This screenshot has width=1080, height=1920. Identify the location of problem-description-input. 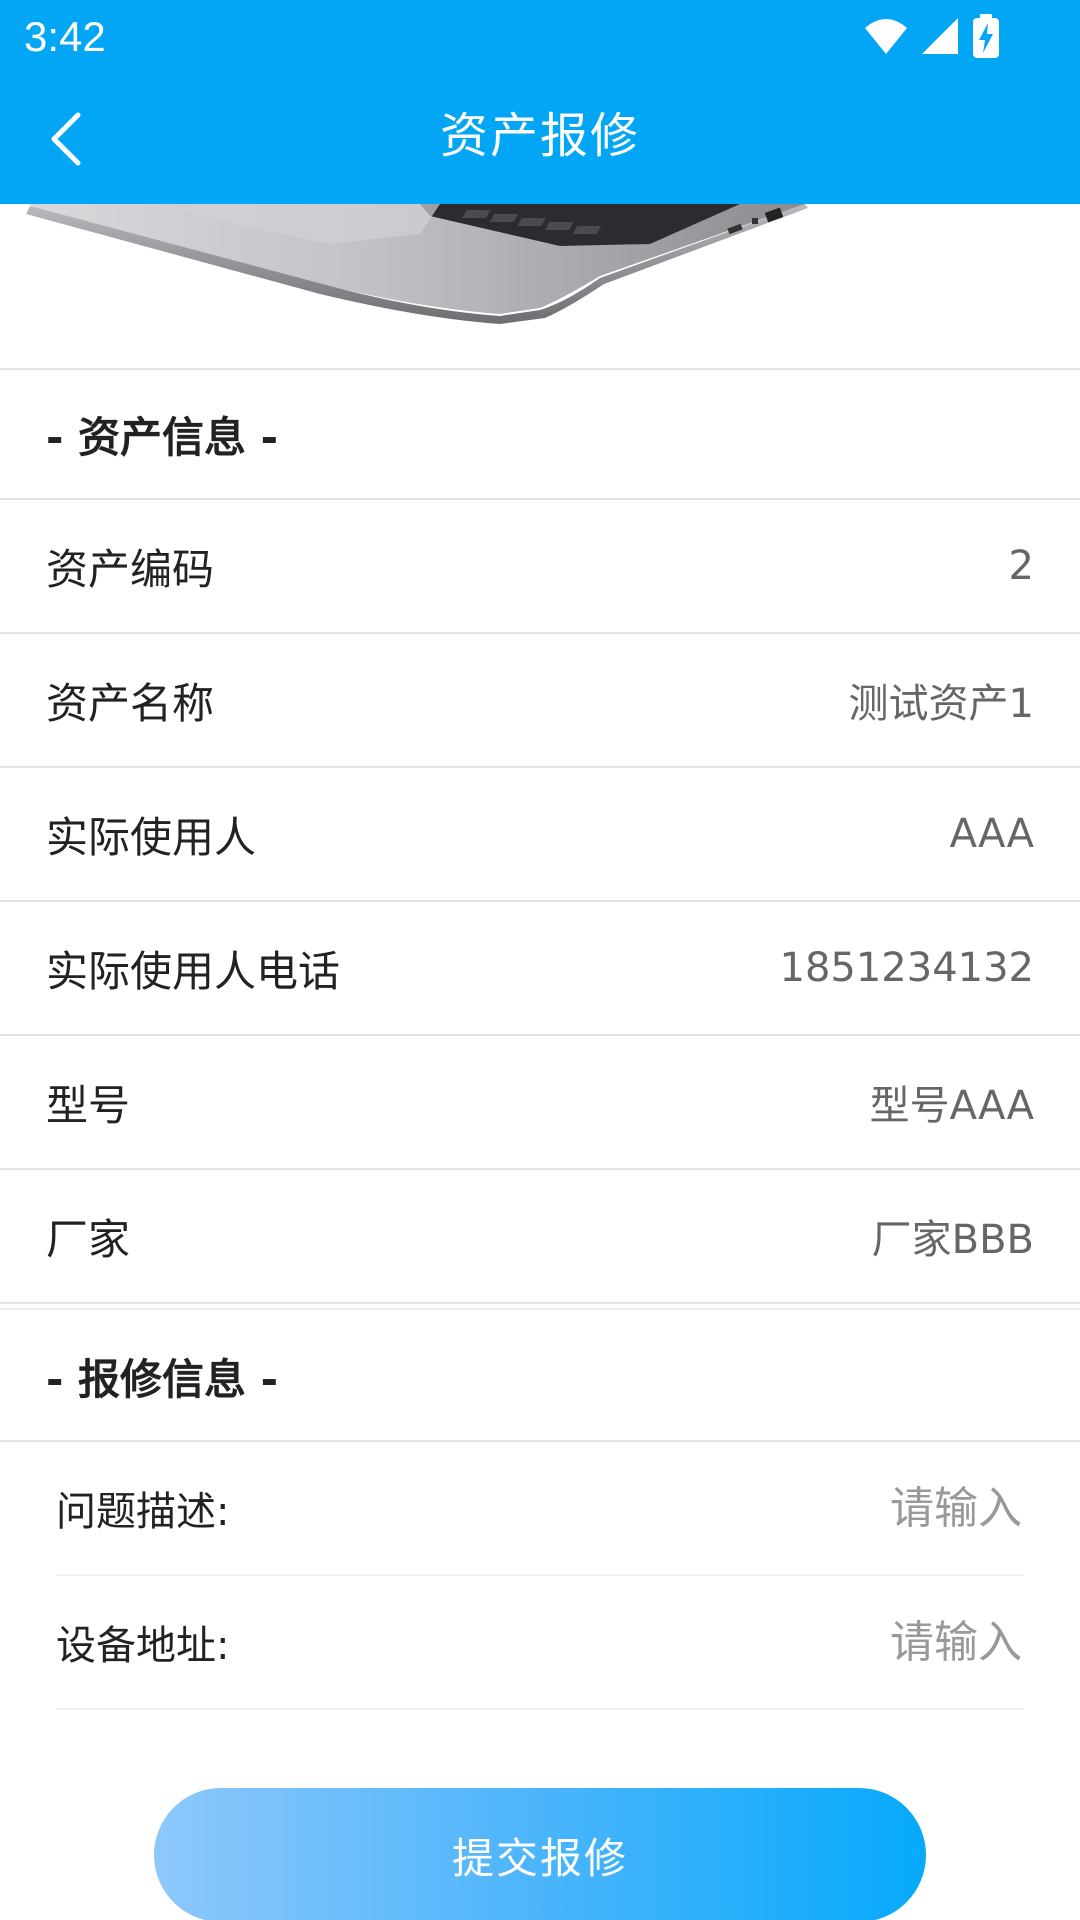
(822, 1508).